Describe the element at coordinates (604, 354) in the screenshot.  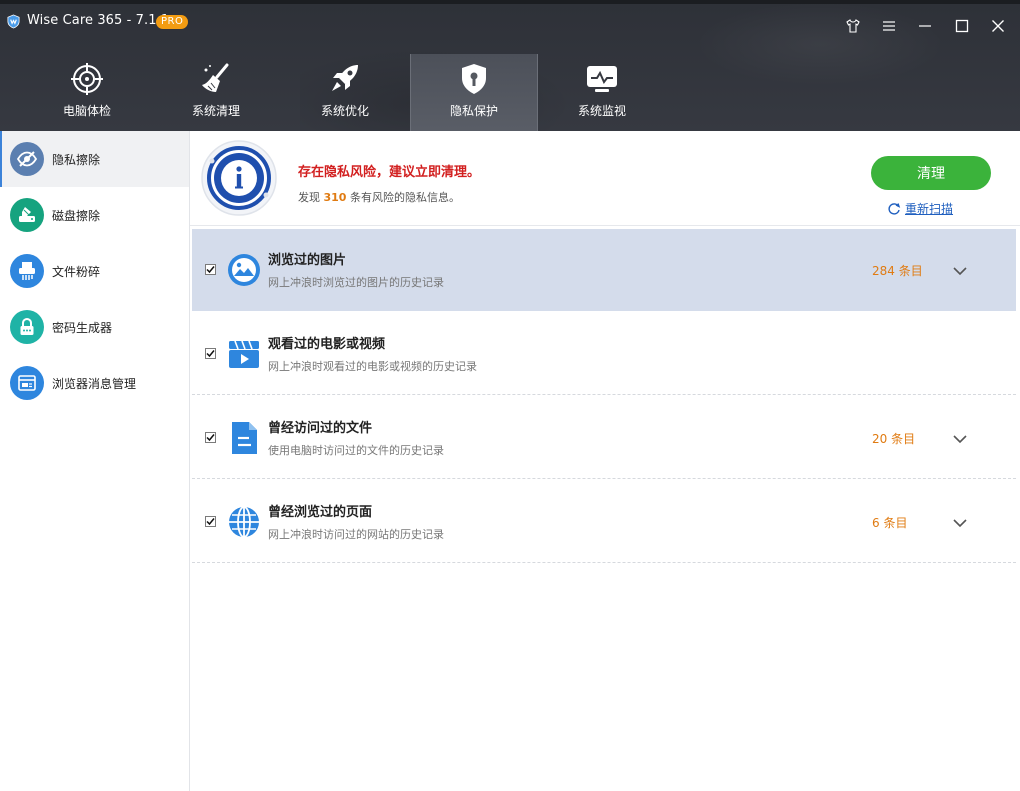
I see `list-item-watched-videos: 观看过的电影或视频 网上冲浪时观看过的电影或视频的历史记录` at that location.